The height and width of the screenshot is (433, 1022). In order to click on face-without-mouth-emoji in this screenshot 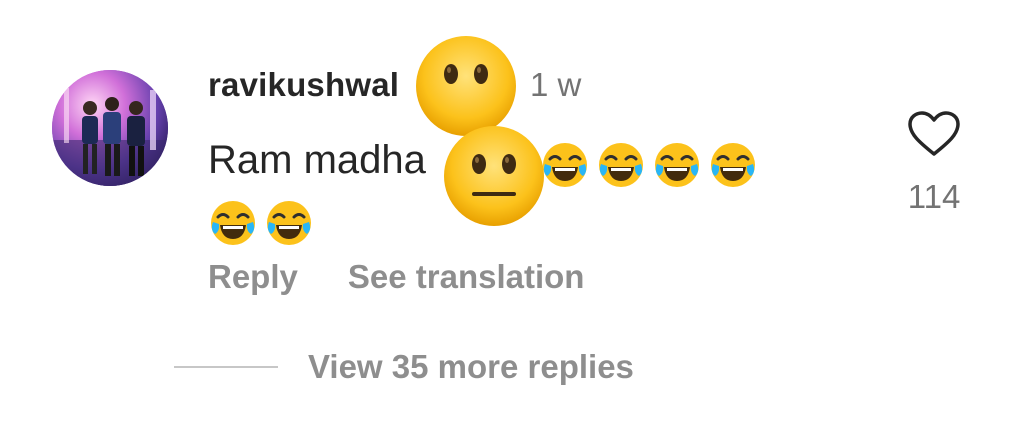, I will do `click(466, 86)`.